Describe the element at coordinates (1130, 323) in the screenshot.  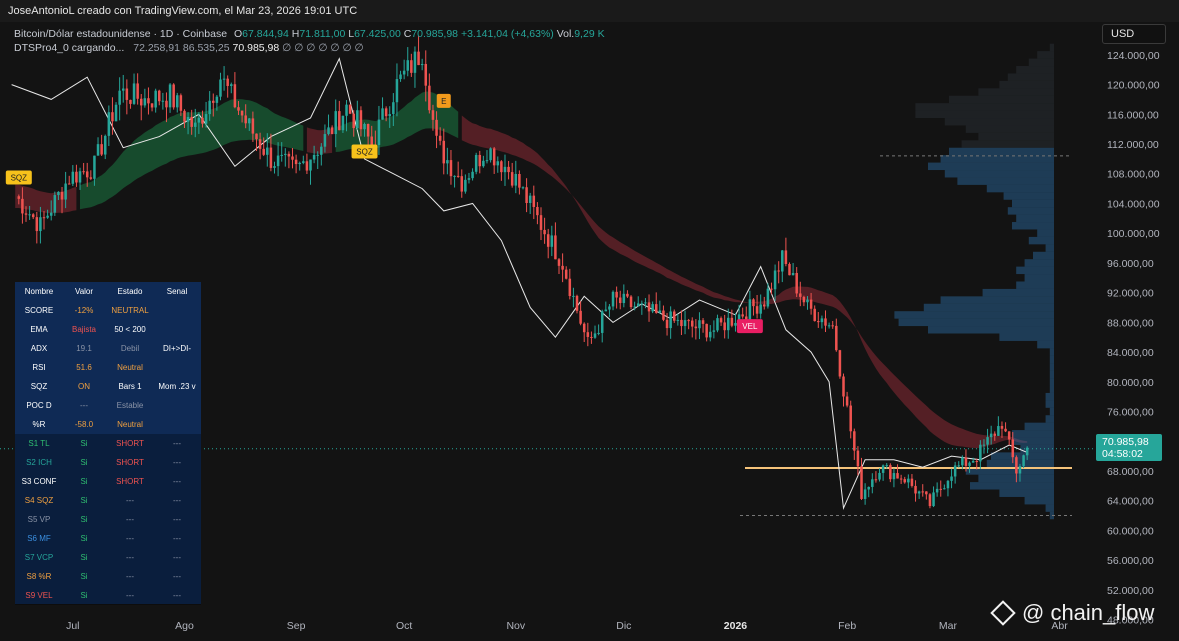
I see `price-tick-label: 88.000,00` at that location.